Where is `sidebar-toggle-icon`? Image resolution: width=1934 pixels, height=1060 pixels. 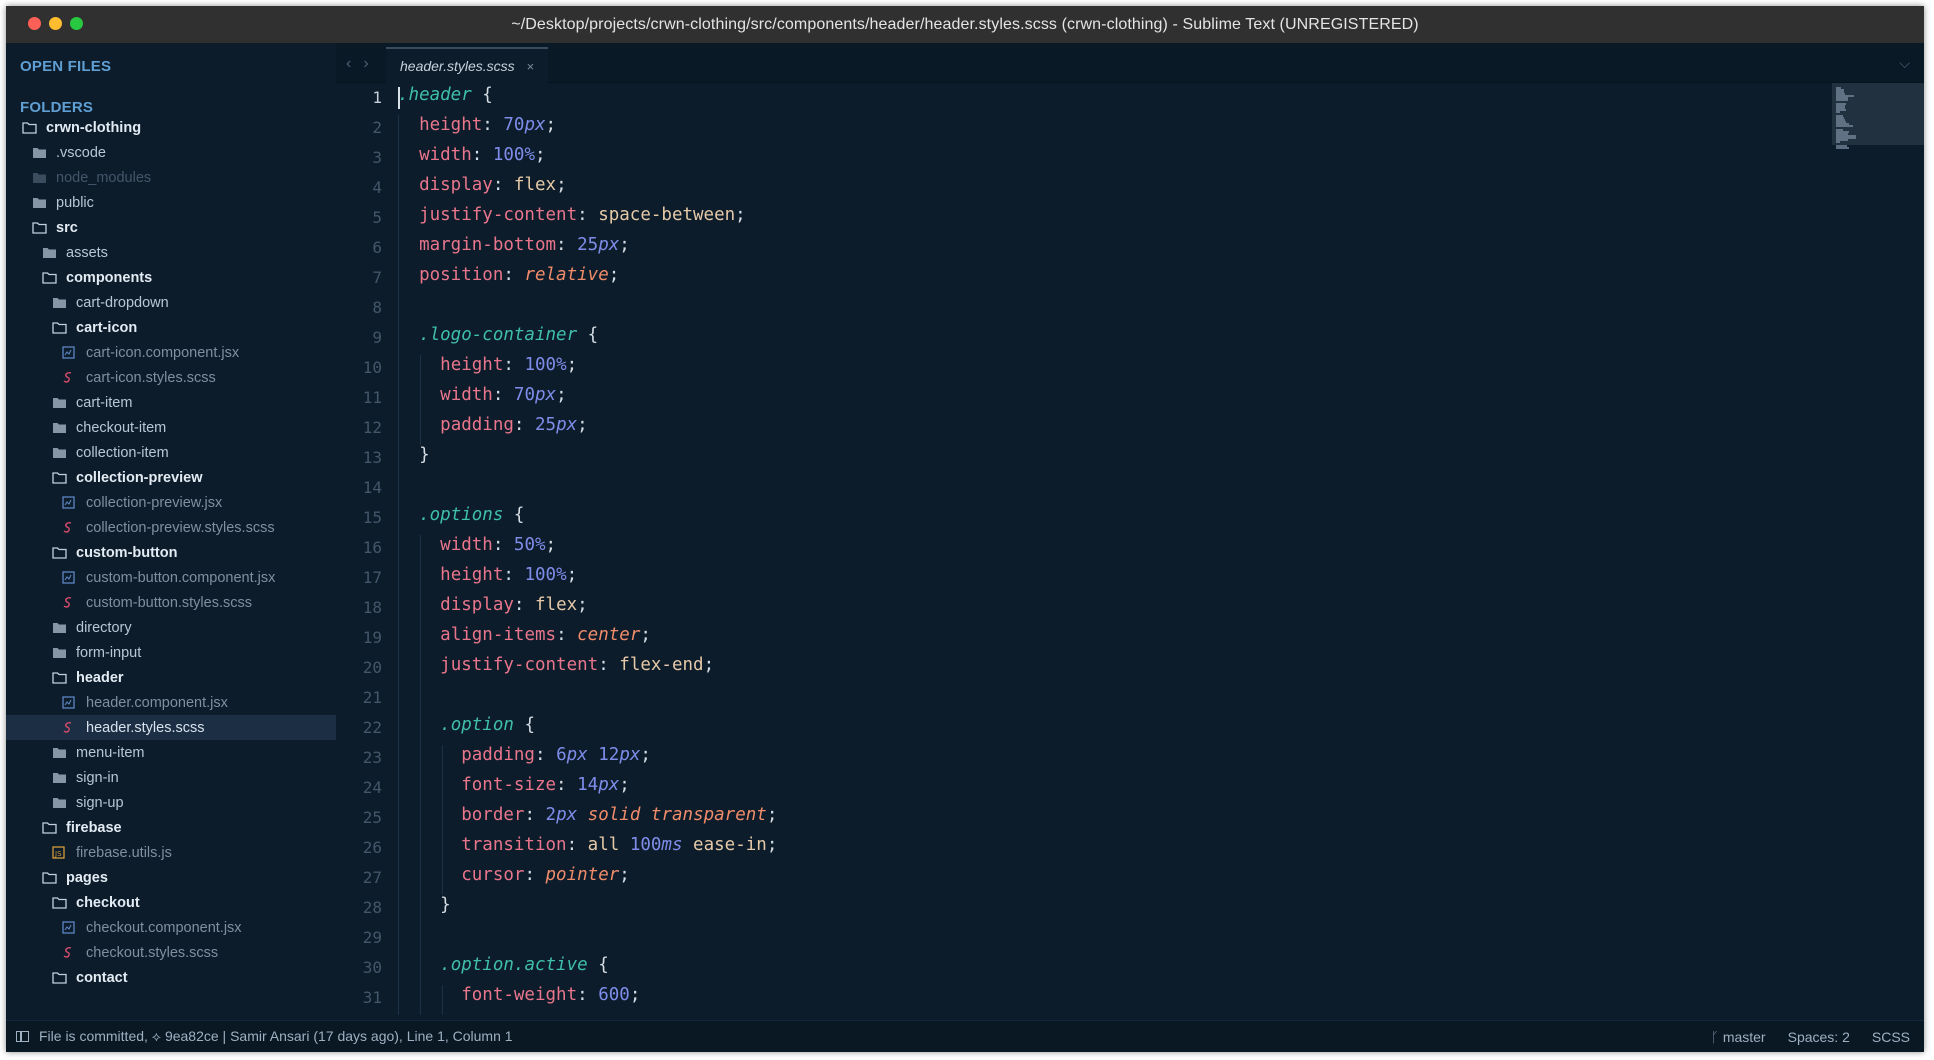 sidebar-toggle-icon is located at coordinates (22, 1036).